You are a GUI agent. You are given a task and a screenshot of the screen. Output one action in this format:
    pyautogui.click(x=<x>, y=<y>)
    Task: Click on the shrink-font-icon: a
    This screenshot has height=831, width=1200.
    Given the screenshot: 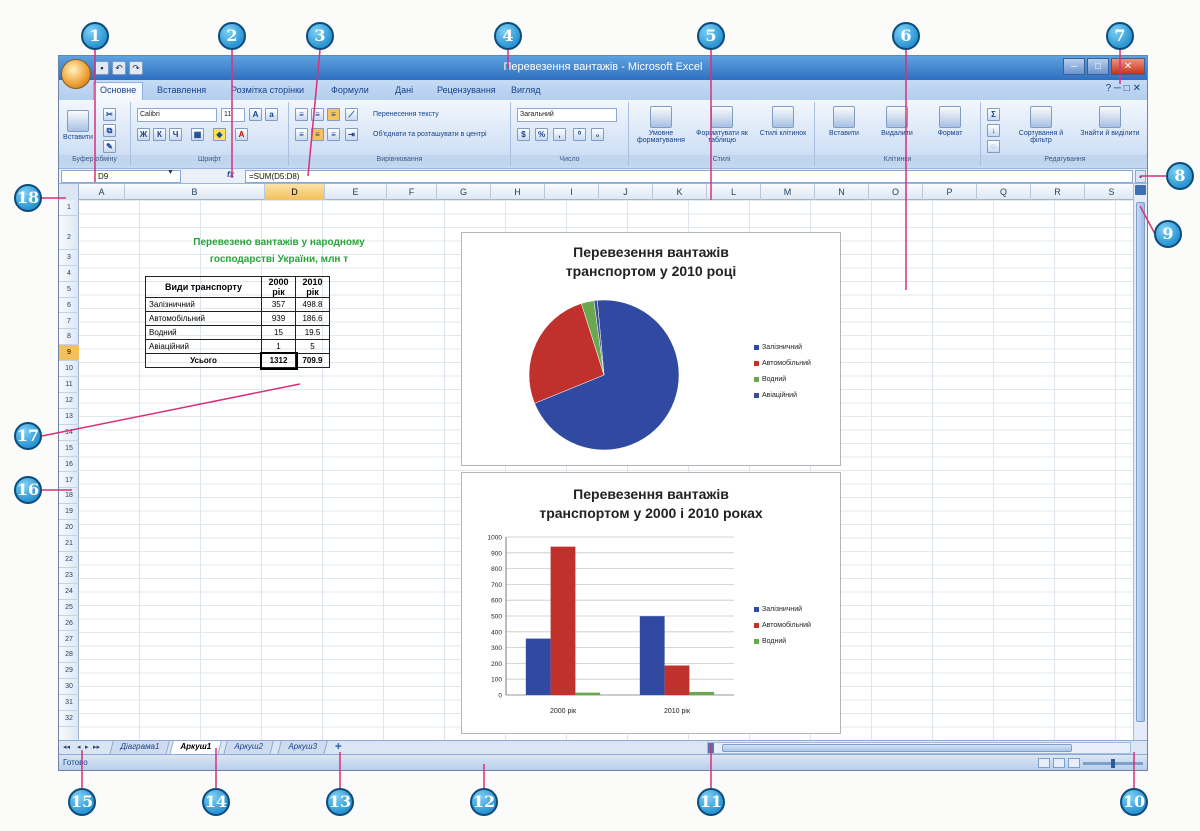 What is the action you would take?
    pyautogui.click(x=271, y=114)
    